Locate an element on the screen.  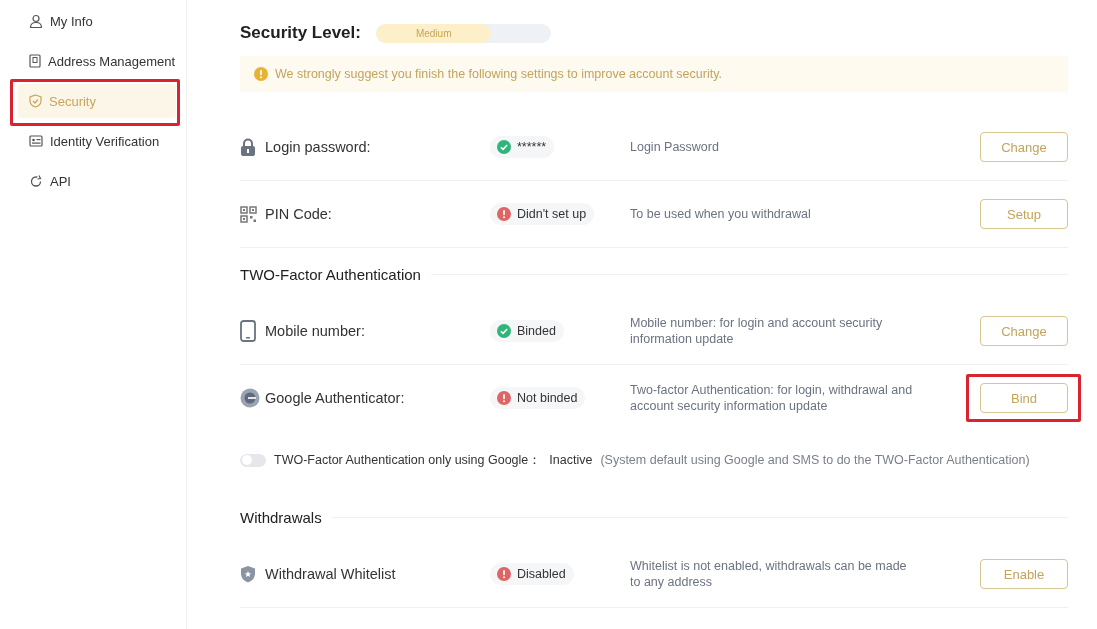
row-label: Google Authenticator: is located at coordinates (335, 398).